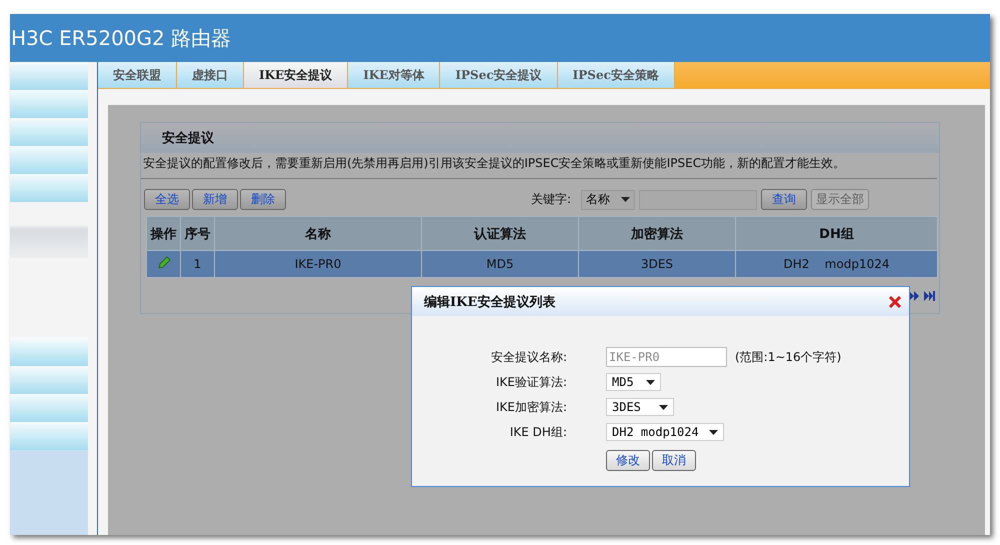 This screenshot has width=1000, height=545. I want to click on tab: 虚接口, so click(210, 75).